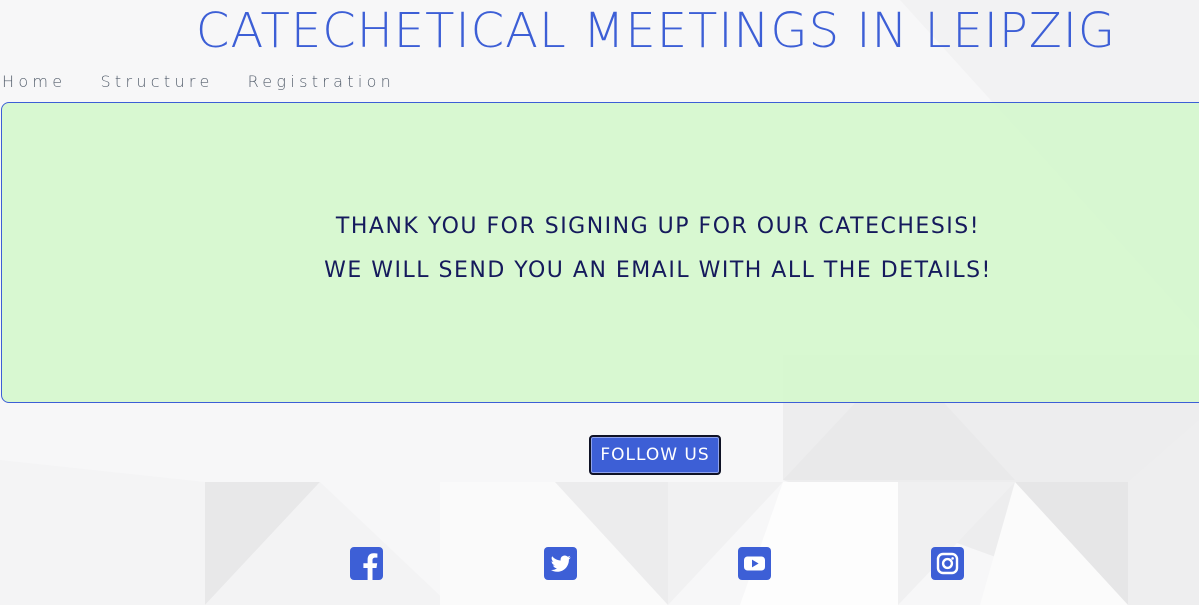 This screenshot has width=1199, height=605. I want to click on nav-item-home: Home, so click(34, 82).